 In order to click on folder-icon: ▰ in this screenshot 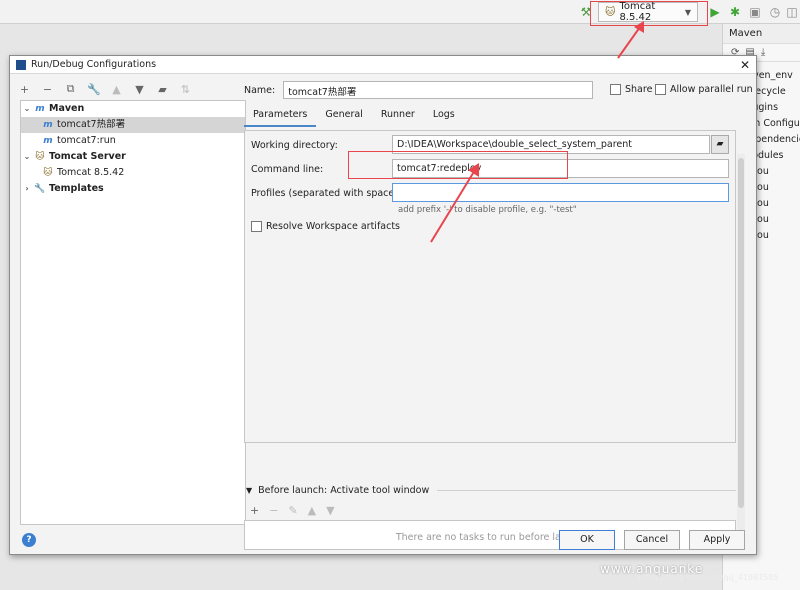, I will do `click(162, 89)`.